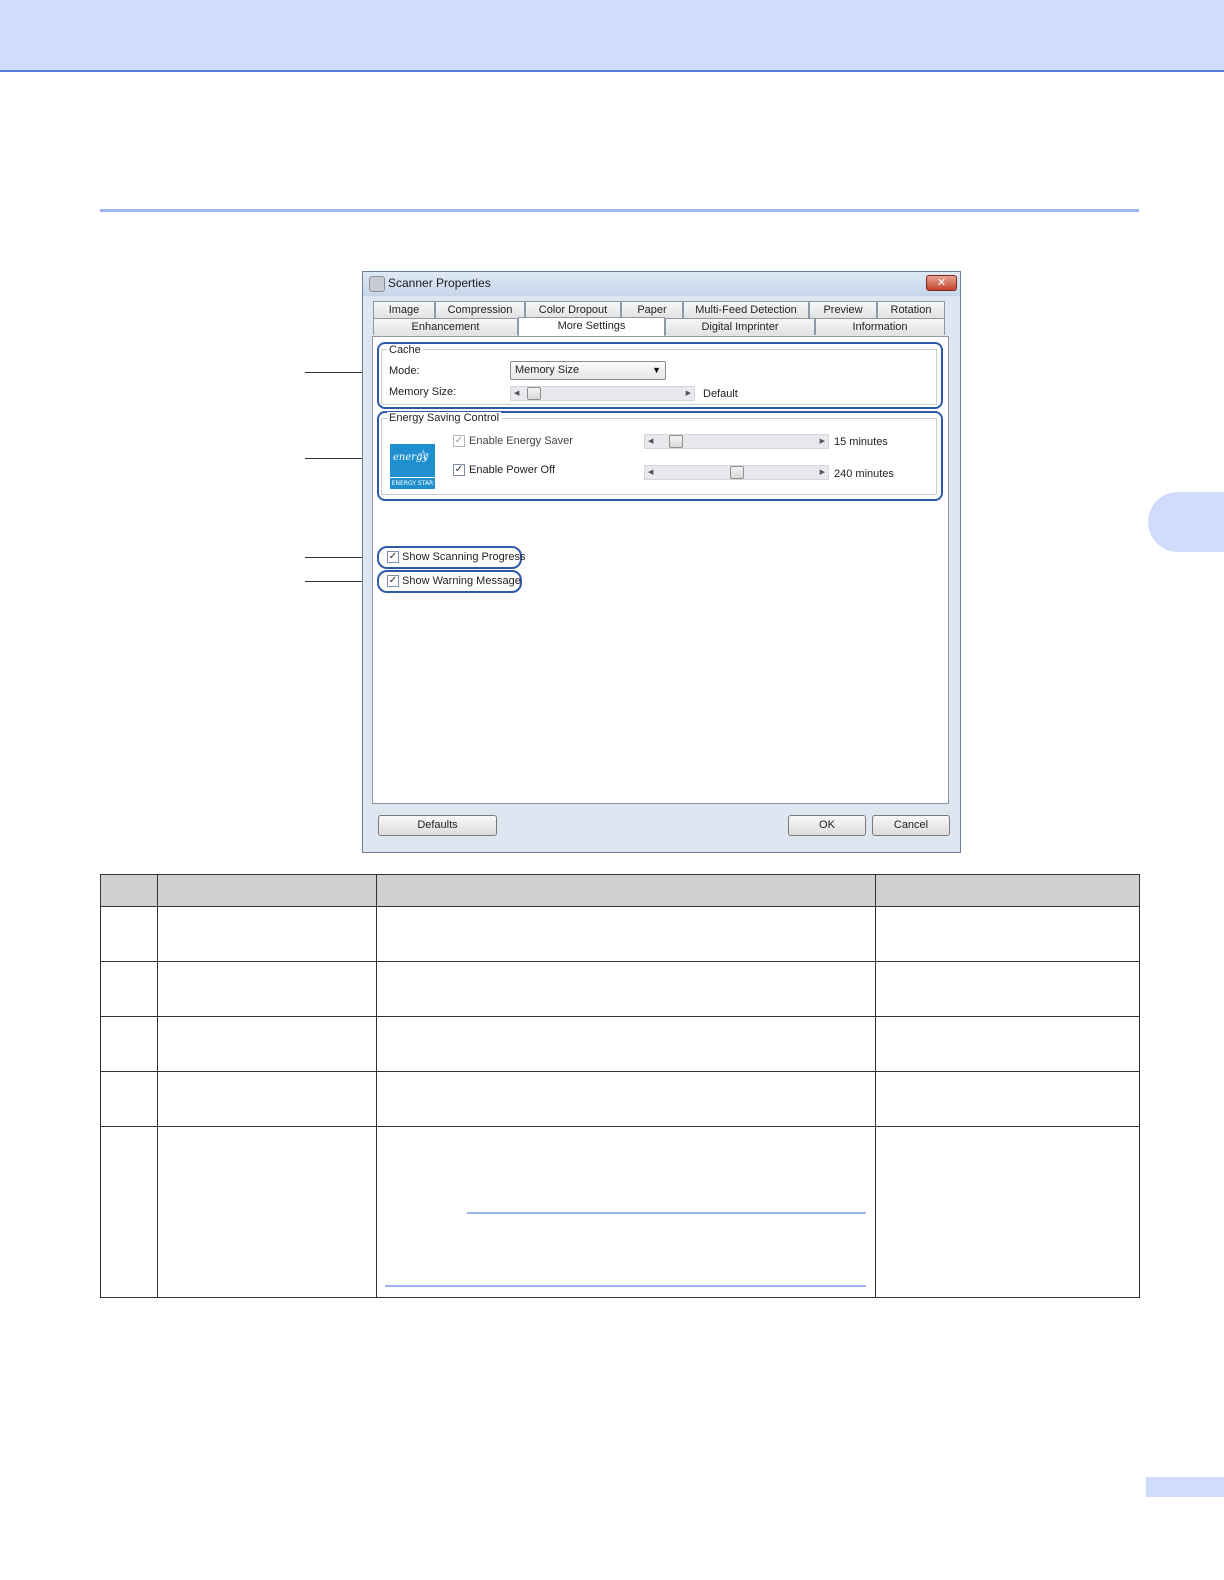 This screenshot has width=1224, height=1580. What do you see at coordinates (573, 309) in the screenshot?
I see `tab-color-dropout: Color Dropout` at bounding box center [573, 309].